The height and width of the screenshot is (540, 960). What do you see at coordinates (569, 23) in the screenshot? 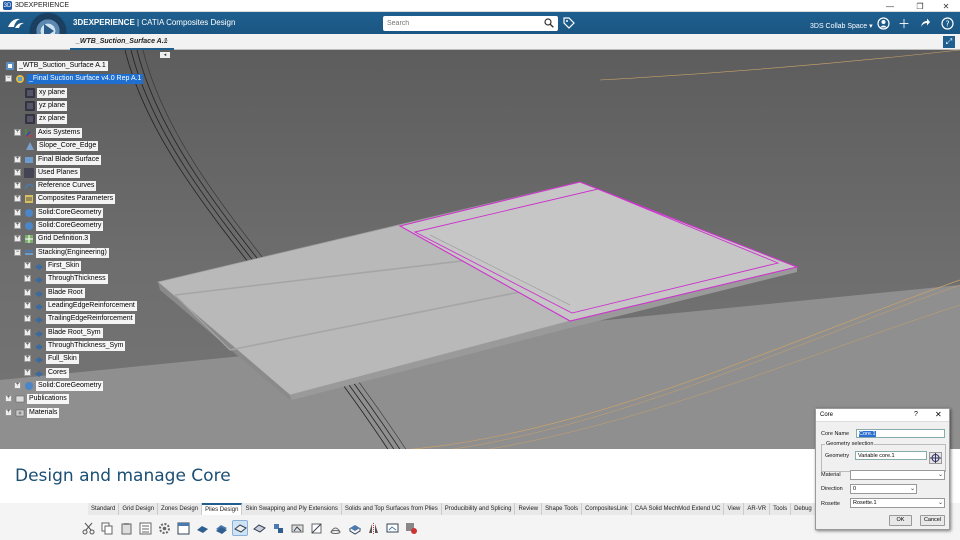
I see `tag-icon` at bounding box center [569, 23].